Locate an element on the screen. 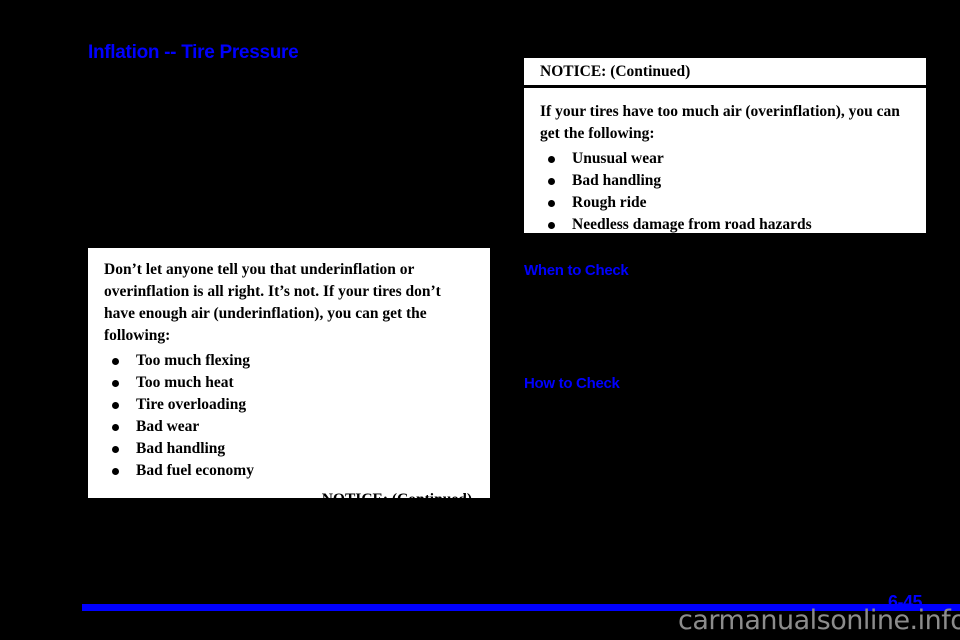 Image resolution: width=960 pixels, height=640 pixels. list-item: Needless damage from road hazards is located at coordinates (725, 225).